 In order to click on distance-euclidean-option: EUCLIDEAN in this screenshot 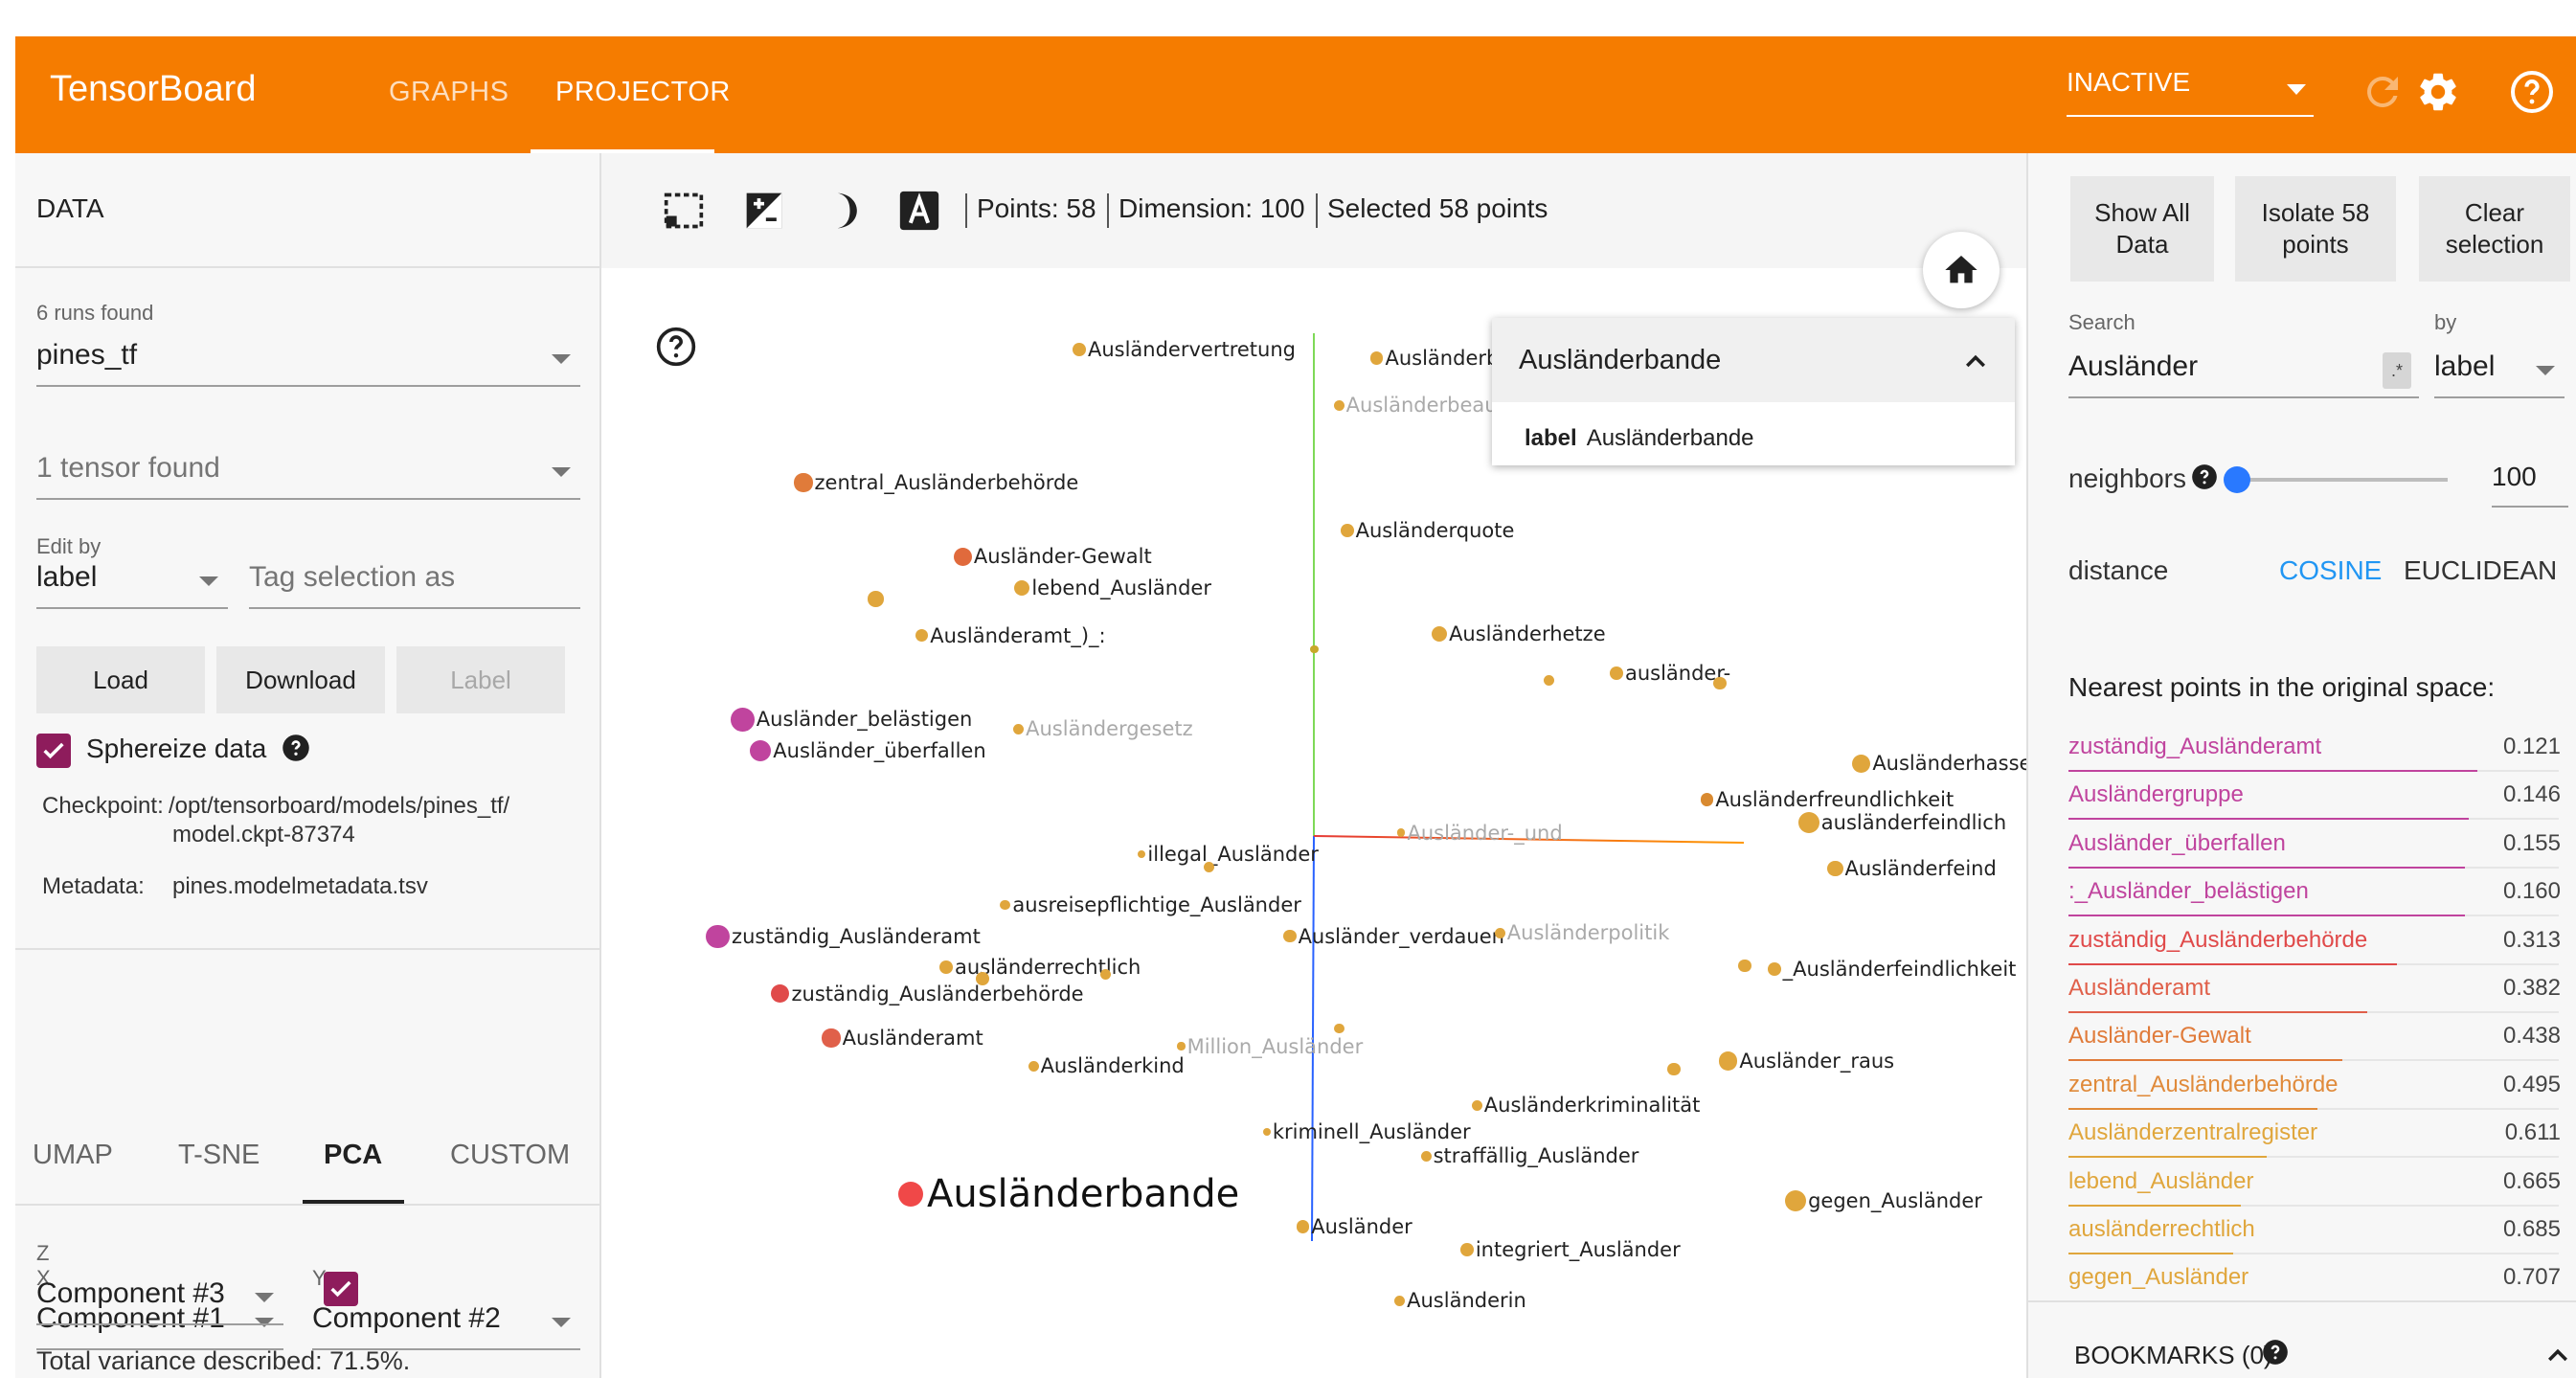, I will do `click(2480, 570)`.